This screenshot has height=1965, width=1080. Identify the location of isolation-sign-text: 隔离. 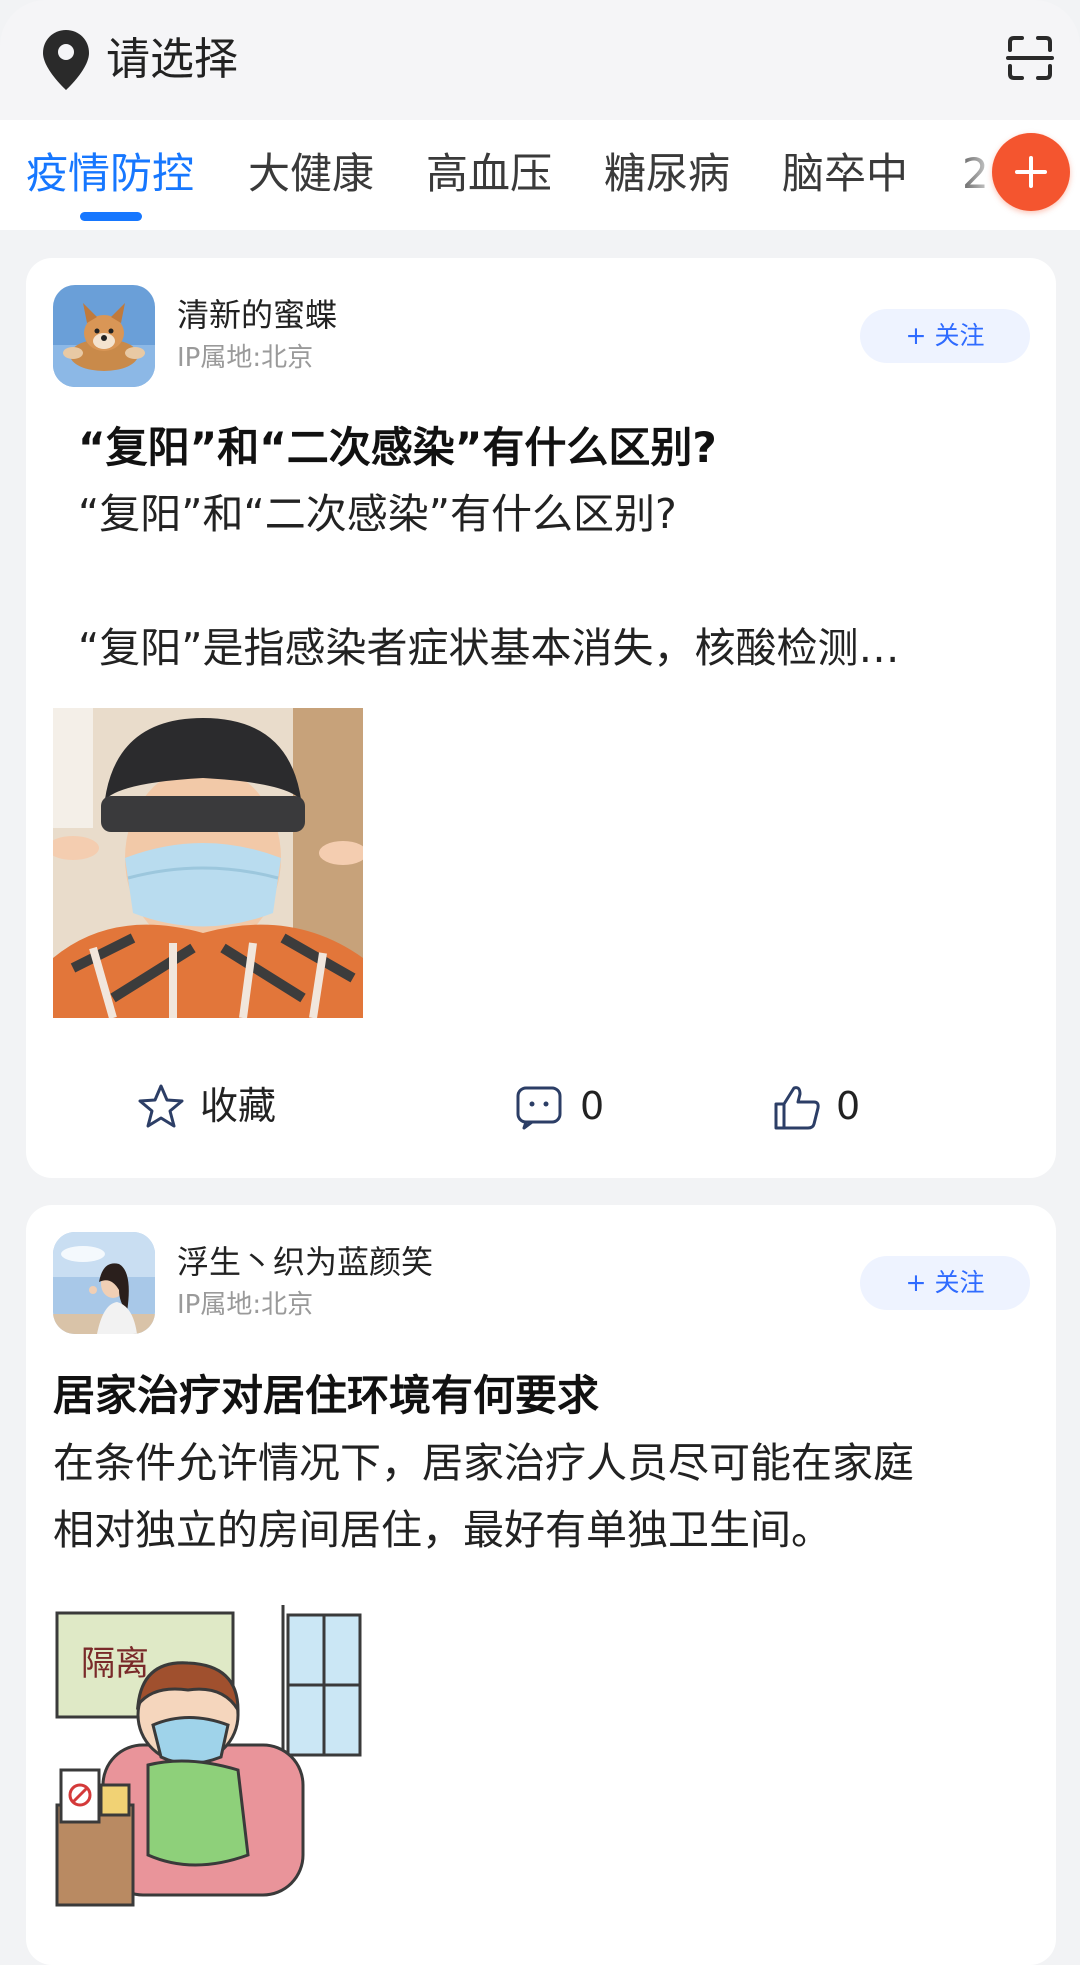
(115, 1664).